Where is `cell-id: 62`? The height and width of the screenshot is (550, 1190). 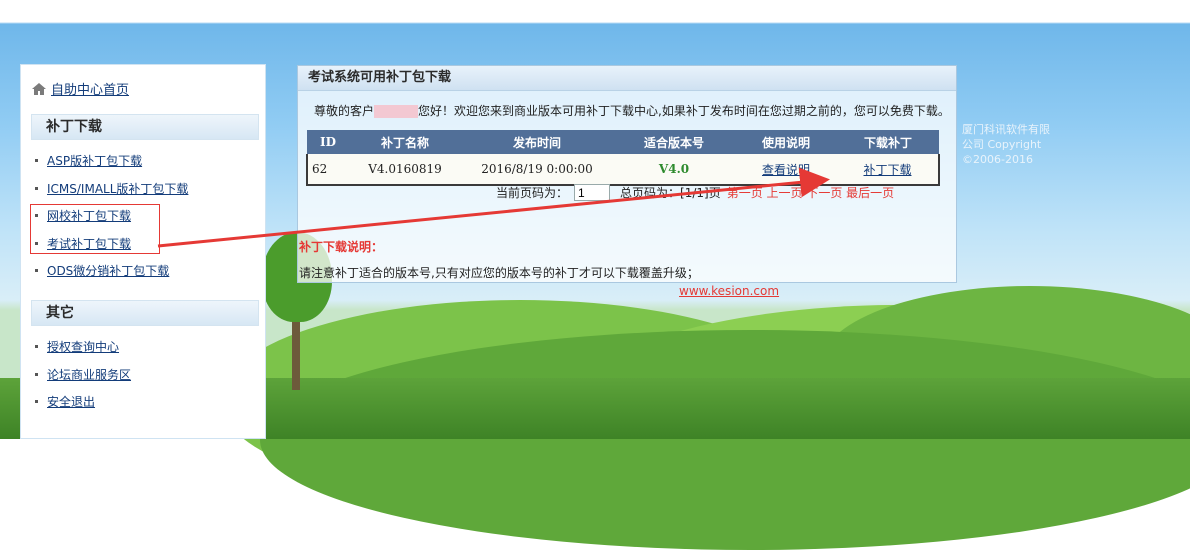
cell-id: 62 is located at coordinates (327, 170).